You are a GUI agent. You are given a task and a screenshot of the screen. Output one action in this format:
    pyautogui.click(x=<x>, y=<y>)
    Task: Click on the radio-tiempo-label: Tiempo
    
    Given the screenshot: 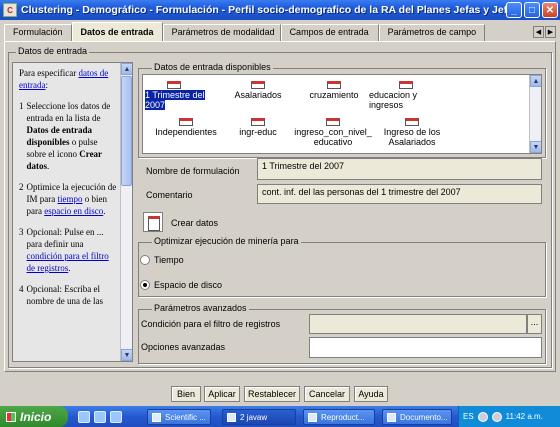 What is the action you would take?
    pyautogui.click(x=169, y=260)
    